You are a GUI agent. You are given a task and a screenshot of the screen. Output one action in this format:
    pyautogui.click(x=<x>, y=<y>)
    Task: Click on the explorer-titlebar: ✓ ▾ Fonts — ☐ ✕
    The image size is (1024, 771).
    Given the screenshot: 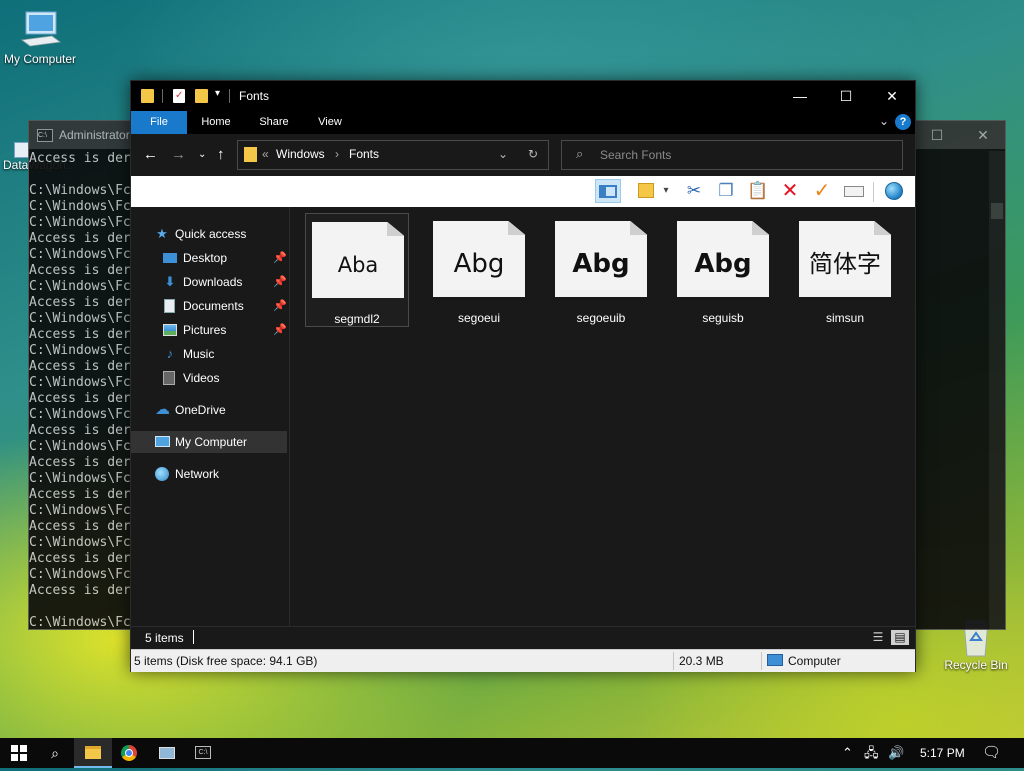 What is the action you would take?
    pyautogui.click(x=523, y=96)
    